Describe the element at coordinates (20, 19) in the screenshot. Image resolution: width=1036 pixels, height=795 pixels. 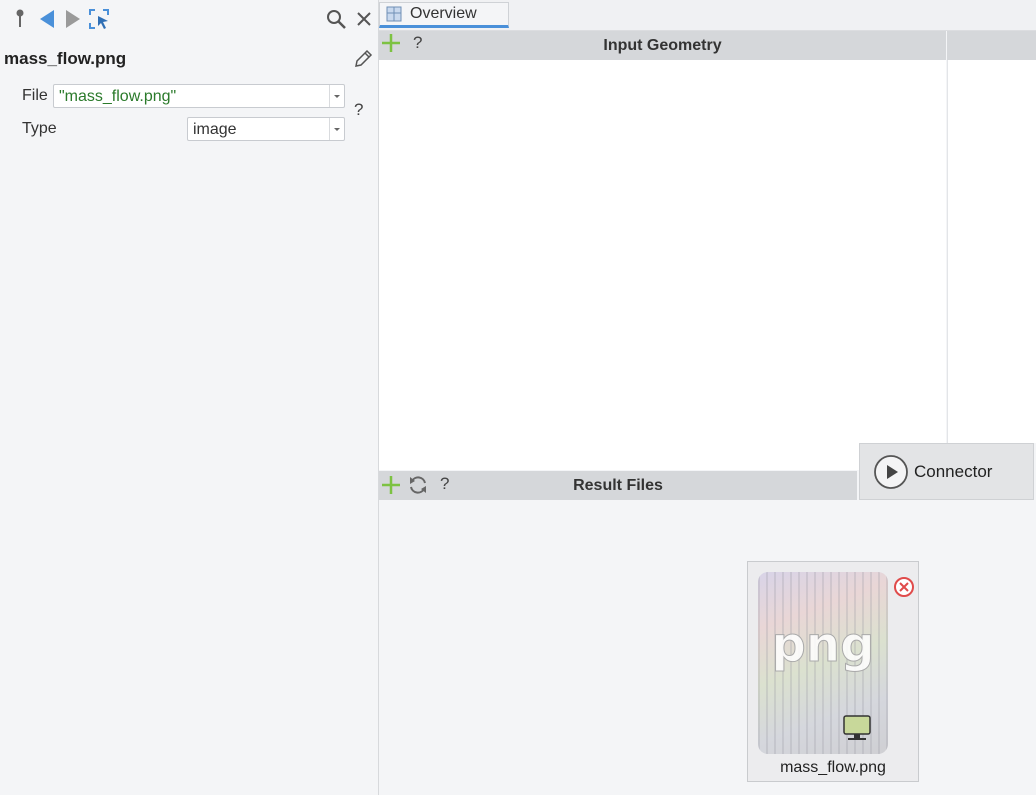
I see `pin-icon` at that location.